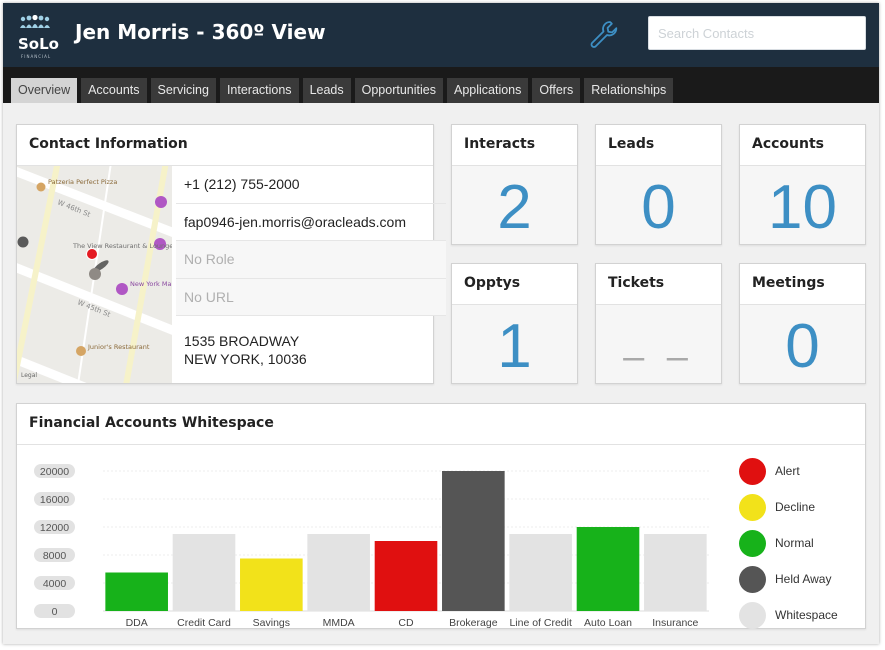 This screenshot has width=885, height=650. Describe the element at coordinates (787, 471) in the screenshot. I see `legend-label: Alert` at that location.